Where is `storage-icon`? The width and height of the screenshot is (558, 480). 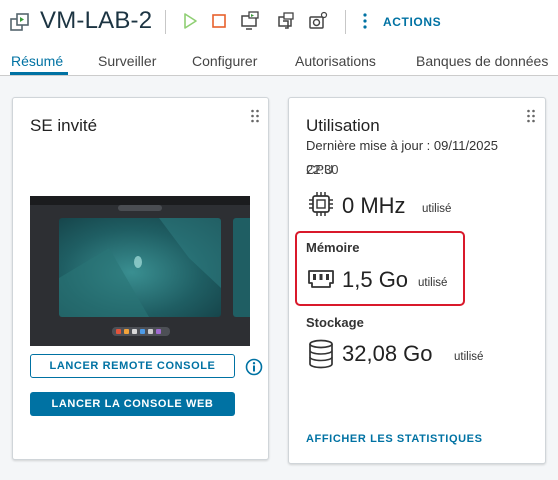 storage-icon is located at coordinates (321, 354).